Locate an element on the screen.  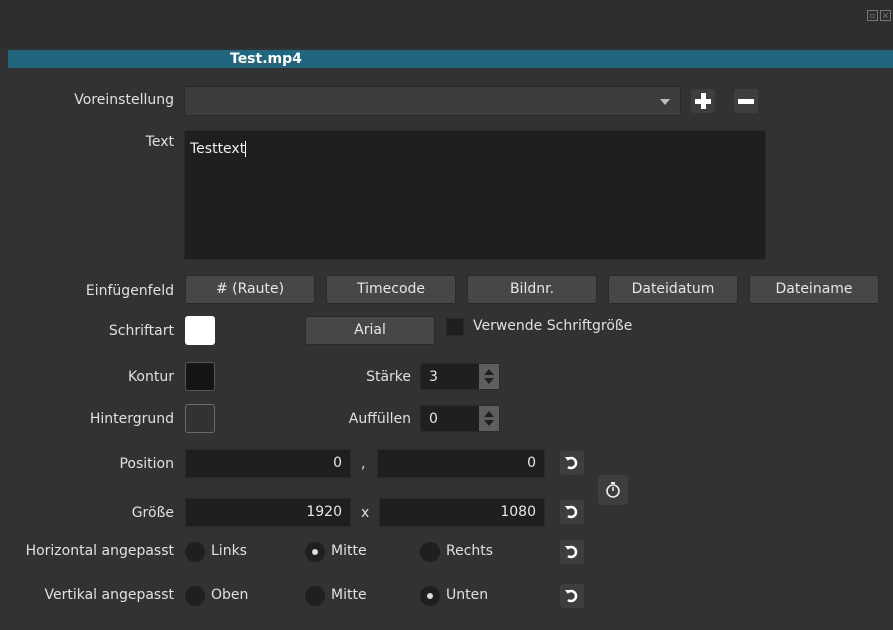
horizontal-right-label: Rechts is located at coordinates (470, 551).